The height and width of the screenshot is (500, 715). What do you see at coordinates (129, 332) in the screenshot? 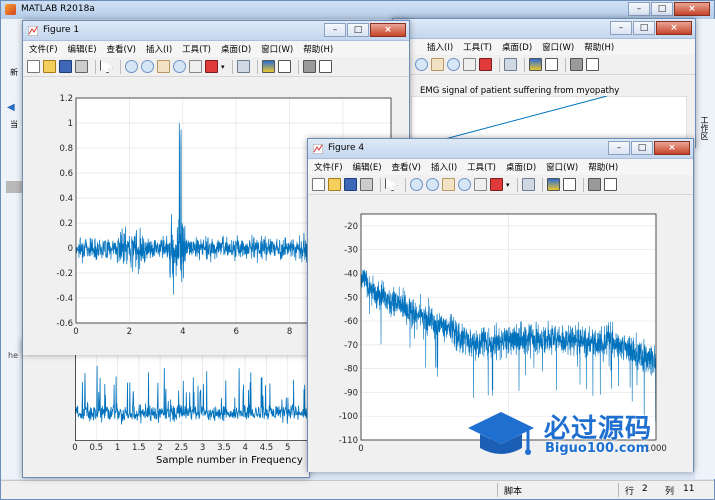
I see `figure1-x-tick-label: 2` at bounding box center [129, 332].